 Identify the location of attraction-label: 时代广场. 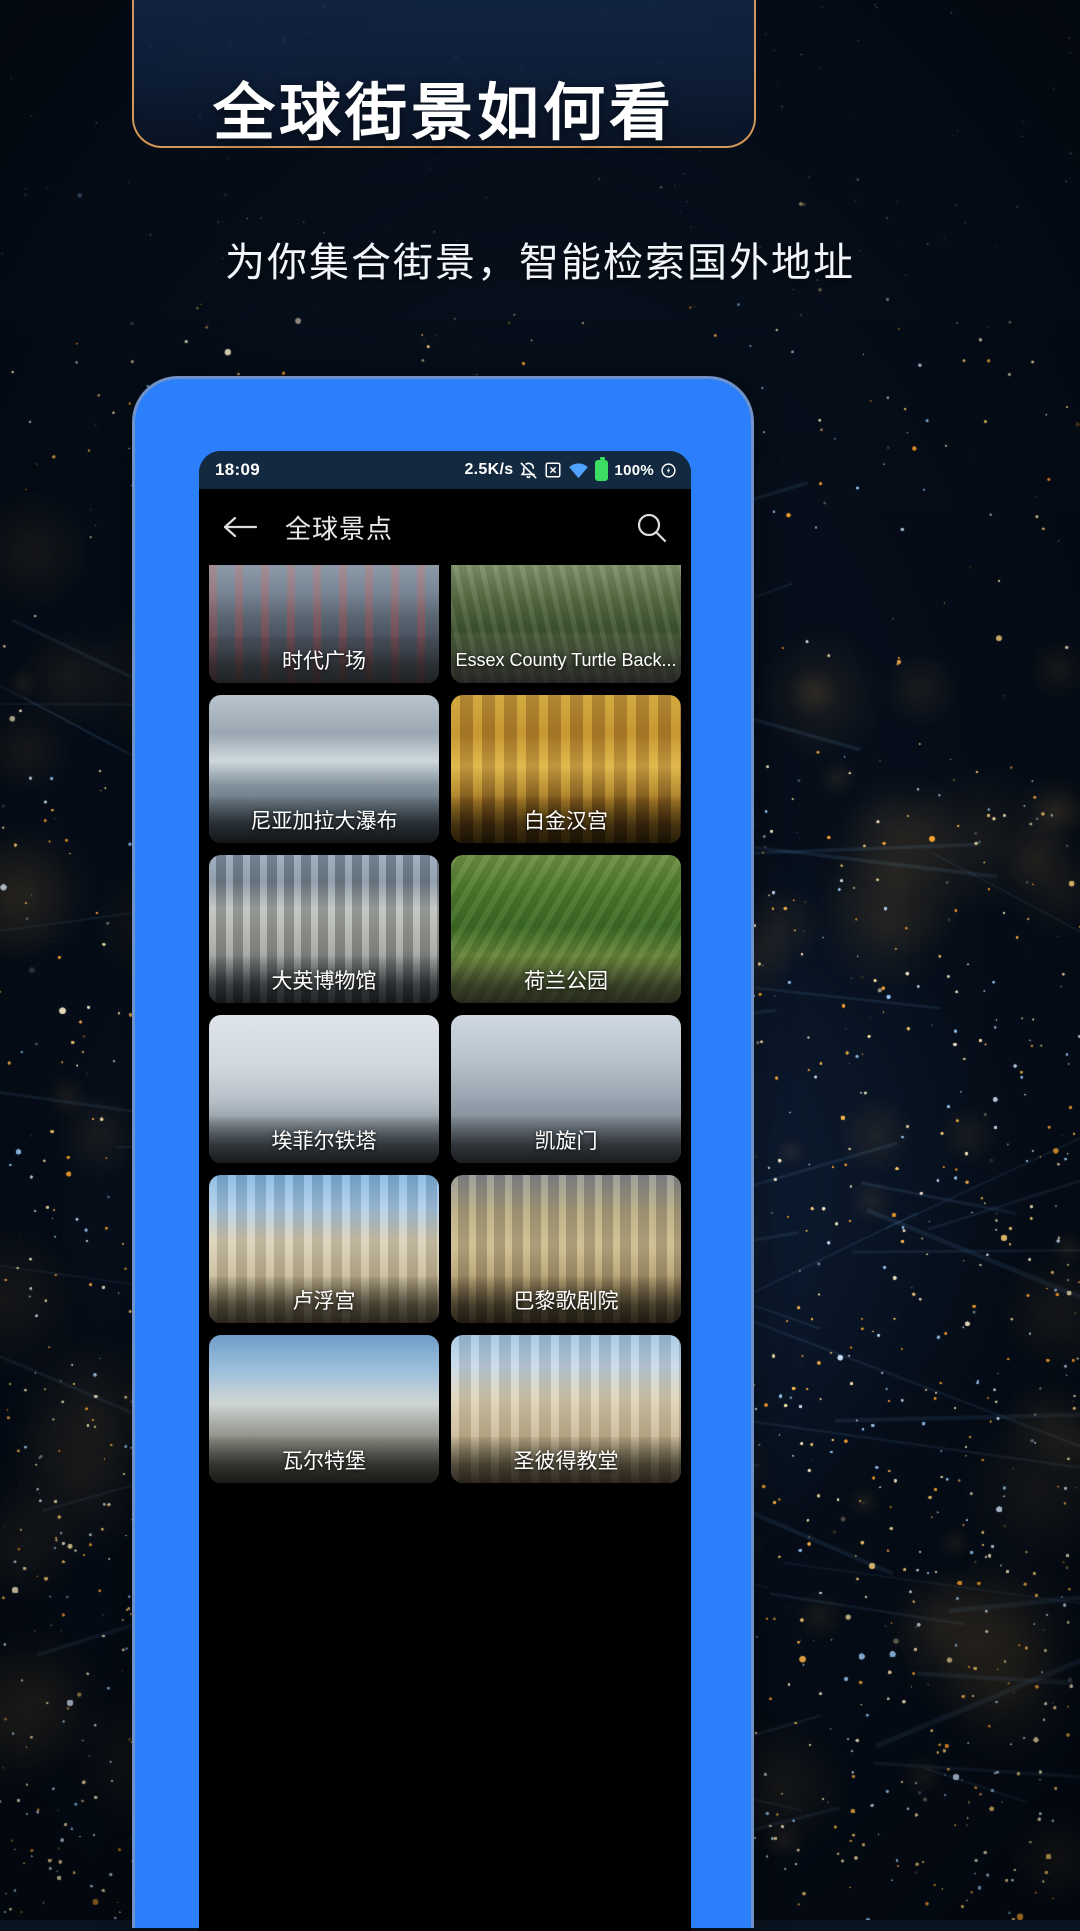
(324, 660).